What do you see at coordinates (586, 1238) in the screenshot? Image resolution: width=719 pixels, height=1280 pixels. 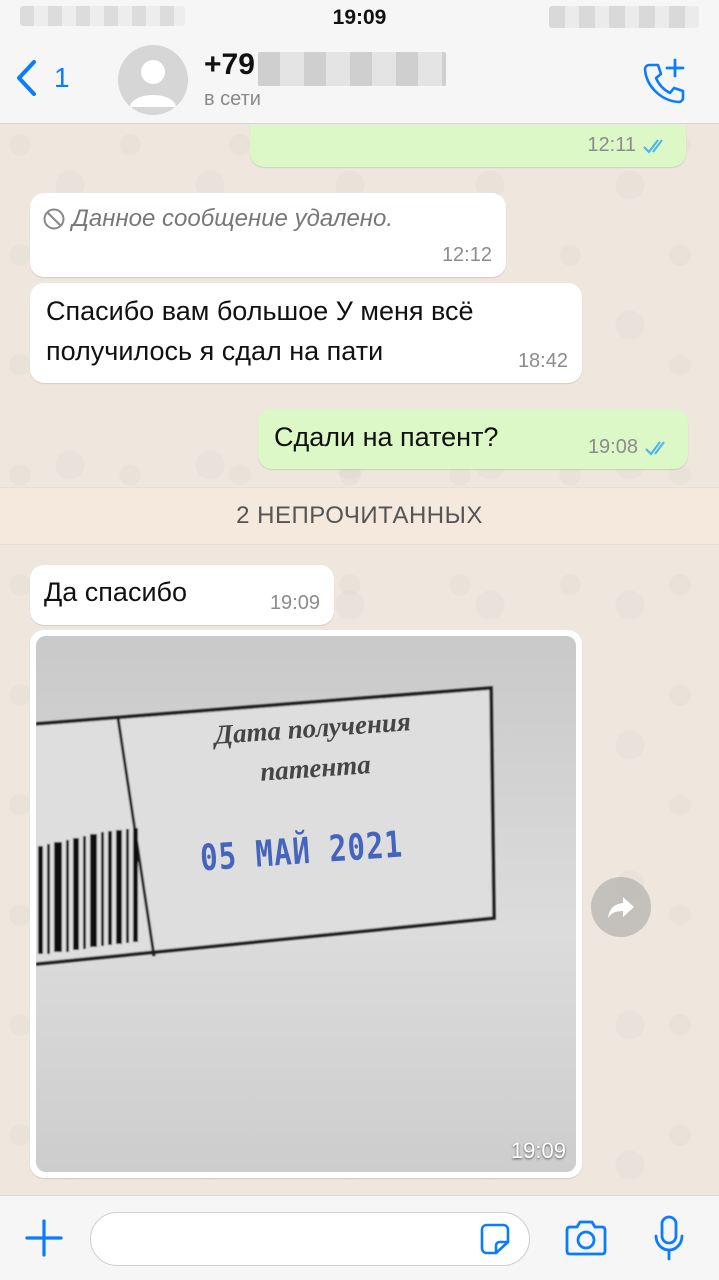 I see `camera-icon` at bounding box center [586, 1238].